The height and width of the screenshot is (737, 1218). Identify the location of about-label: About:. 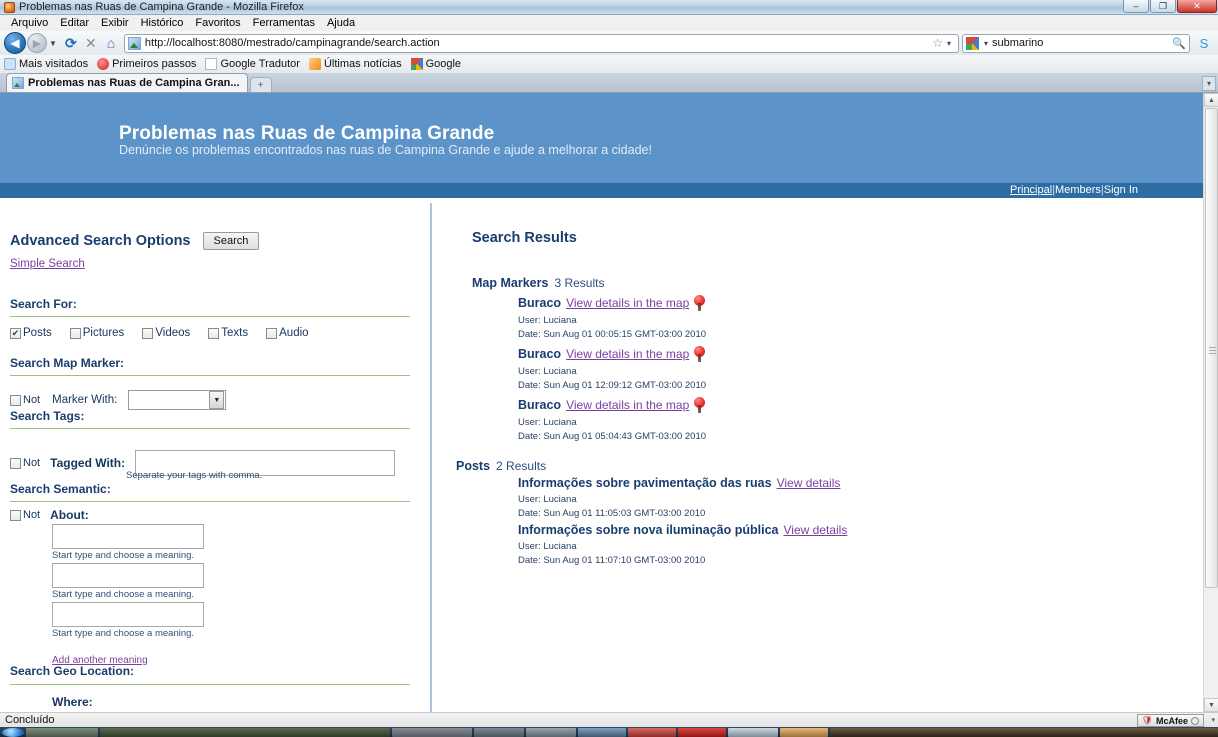
(69, 515).